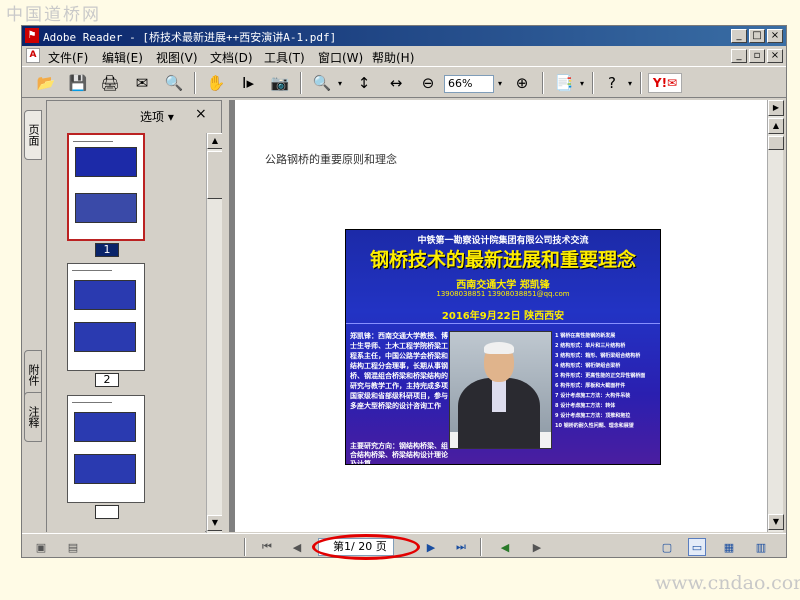 This screenshot has width=800, height=600. I want to click on doc-scroll-down-icon: ▼, so click(776, 522).